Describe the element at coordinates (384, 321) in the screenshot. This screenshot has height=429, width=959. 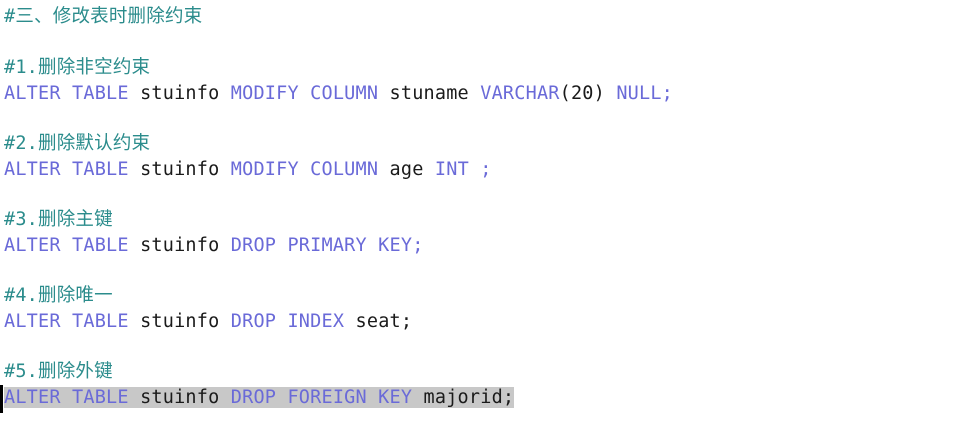
I see `identifier: seat;` at that location.